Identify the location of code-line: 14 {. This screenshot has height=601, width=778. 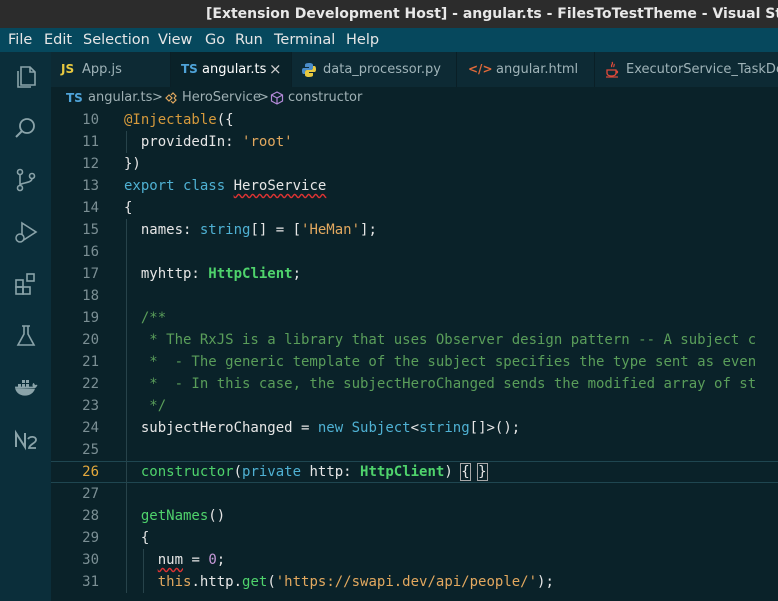
(414, 208).